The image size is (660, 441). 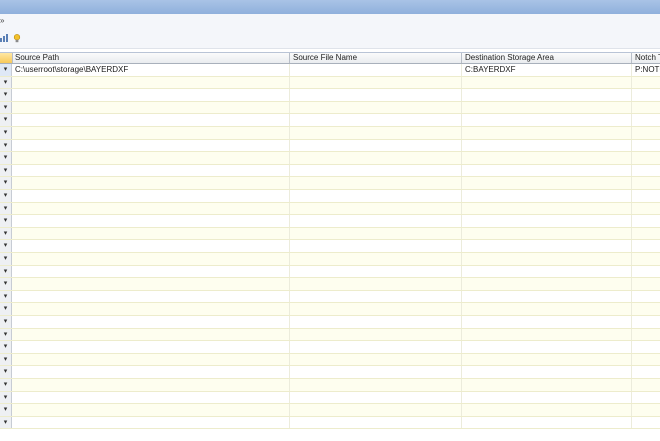 What do you see at coordinates (547, 58) in the screenshot?
I see `column-header-destination-storage-area: Destination Storage Area` at bounding box center [547, 58].